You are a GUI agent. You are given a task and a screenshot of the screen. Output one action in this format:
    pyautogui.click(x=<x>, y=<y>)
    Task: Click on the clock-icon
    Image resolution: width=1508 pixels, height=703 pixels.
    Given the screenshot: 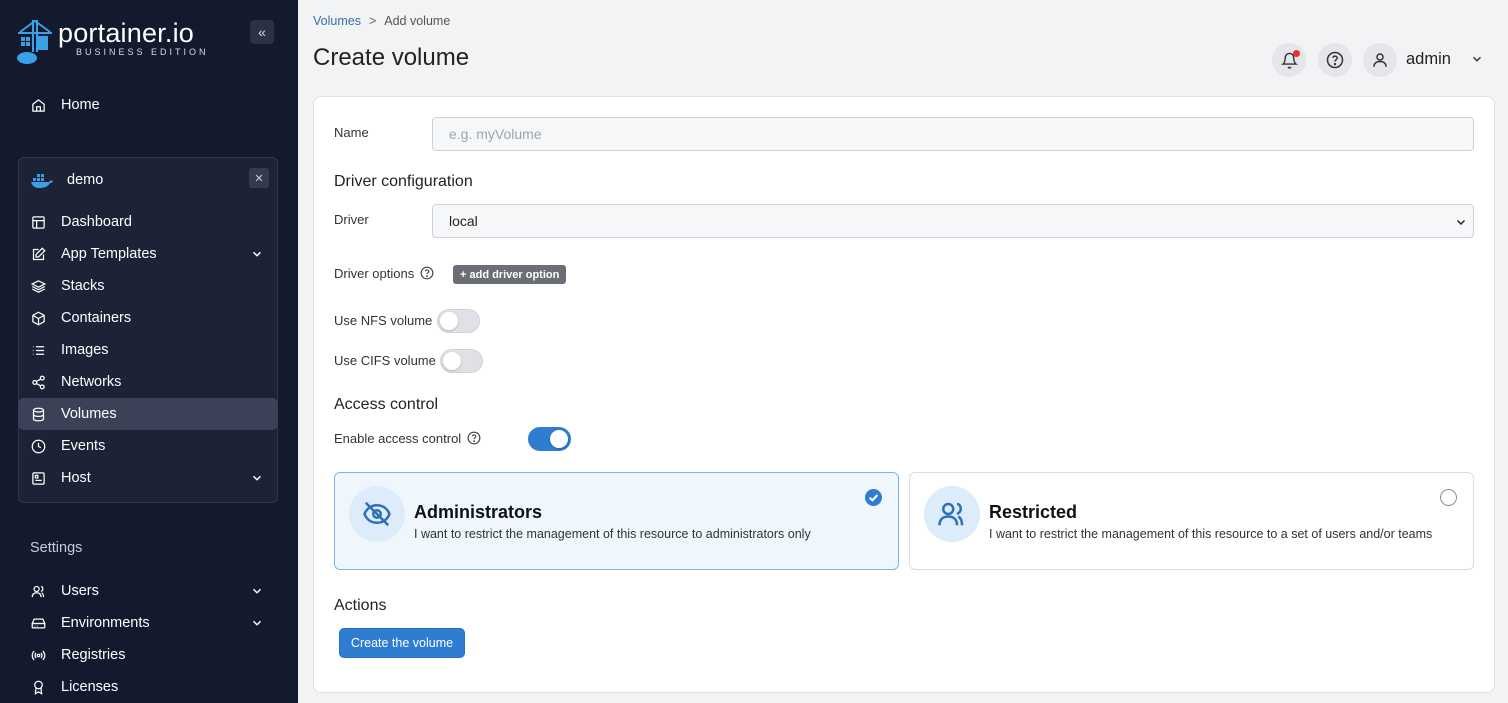 What is the action you would take?
    pyautogui.click(x=38, y=446)
    